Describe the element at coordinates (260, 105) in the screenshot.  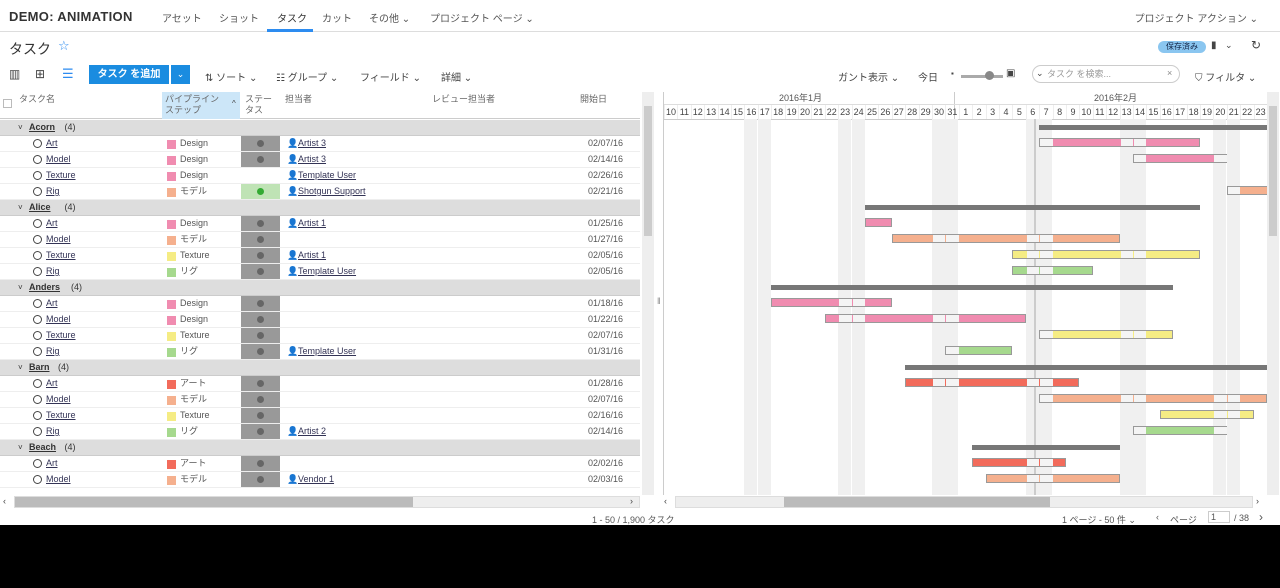
I see `col-status: ステータス` at that location.